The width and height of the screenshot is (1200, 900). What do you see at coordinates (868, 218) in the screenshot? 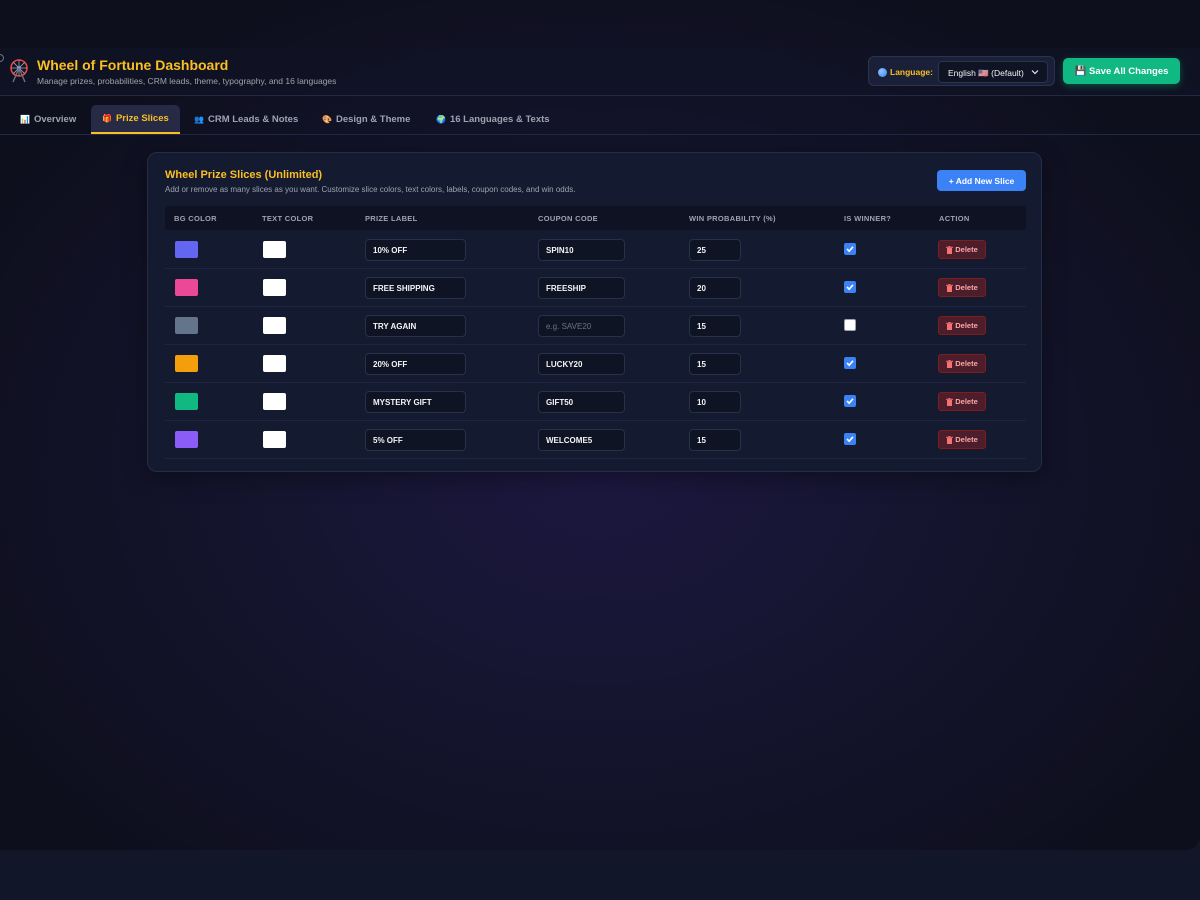
I see `column-header-is-winner: IS WINNER?` at bounding box center [868, 218].